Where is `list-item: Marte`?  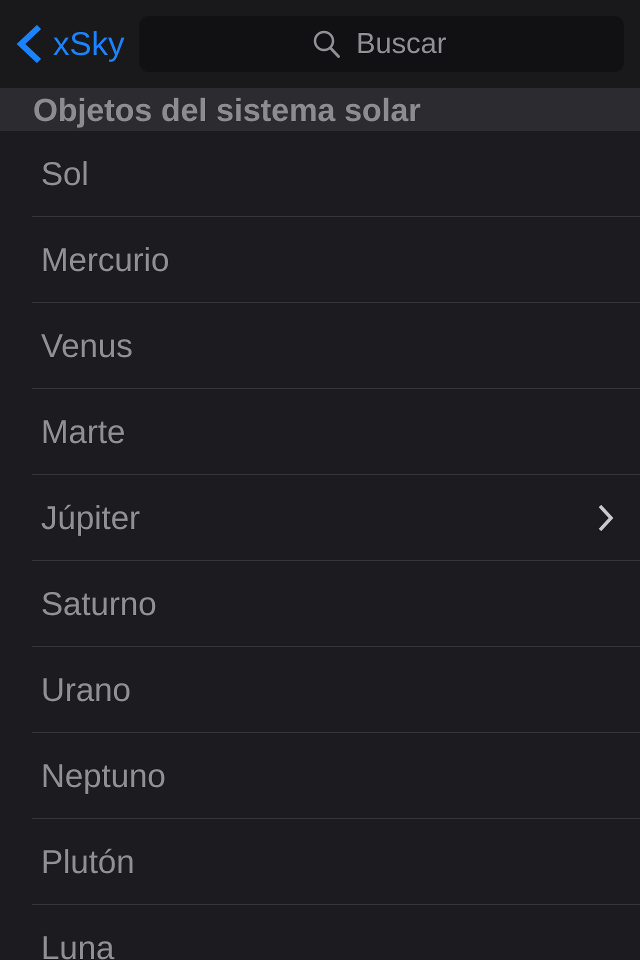
list-item: Marte is located at coordinates (336, 432).